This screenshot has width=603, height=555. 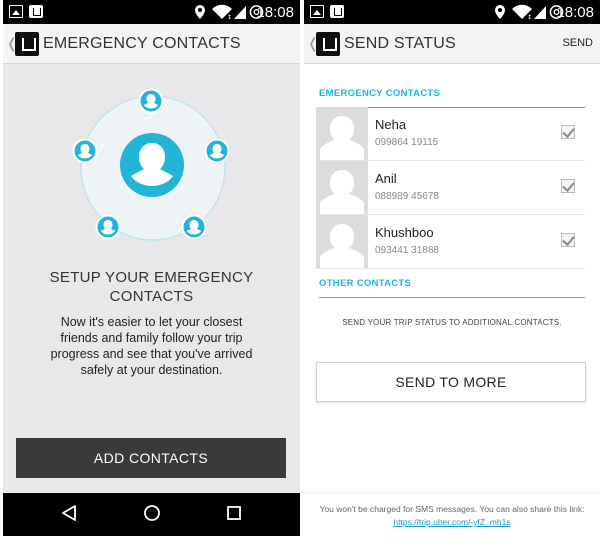 What do you see at coordinates (450, 188) in the screenshot?
I see `contact-row: Anil 088989 45678` at bounding box center [450, 188].